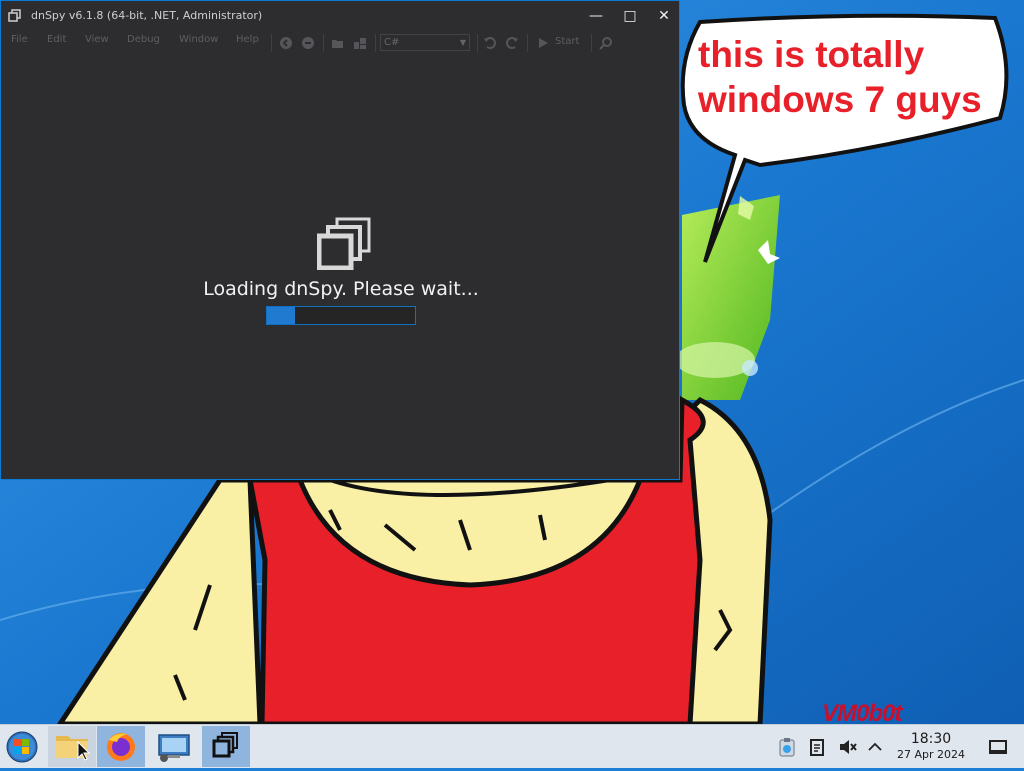 This screenshot has width=1024, height=771. Describe the element at coordinates (392, 42) in the screenshot. I see `language-value: C#` at that location.